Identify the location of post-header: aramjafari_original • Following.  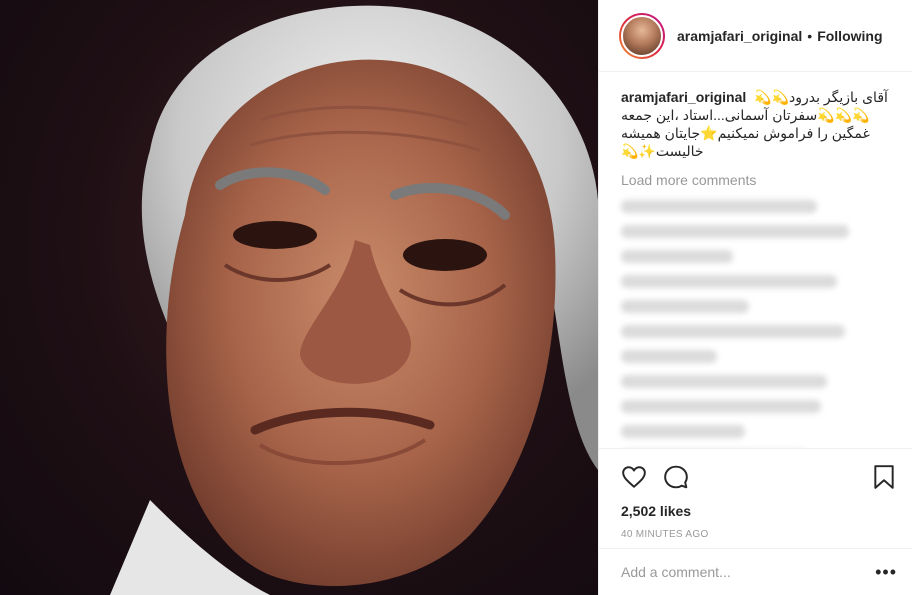
(755, 36).